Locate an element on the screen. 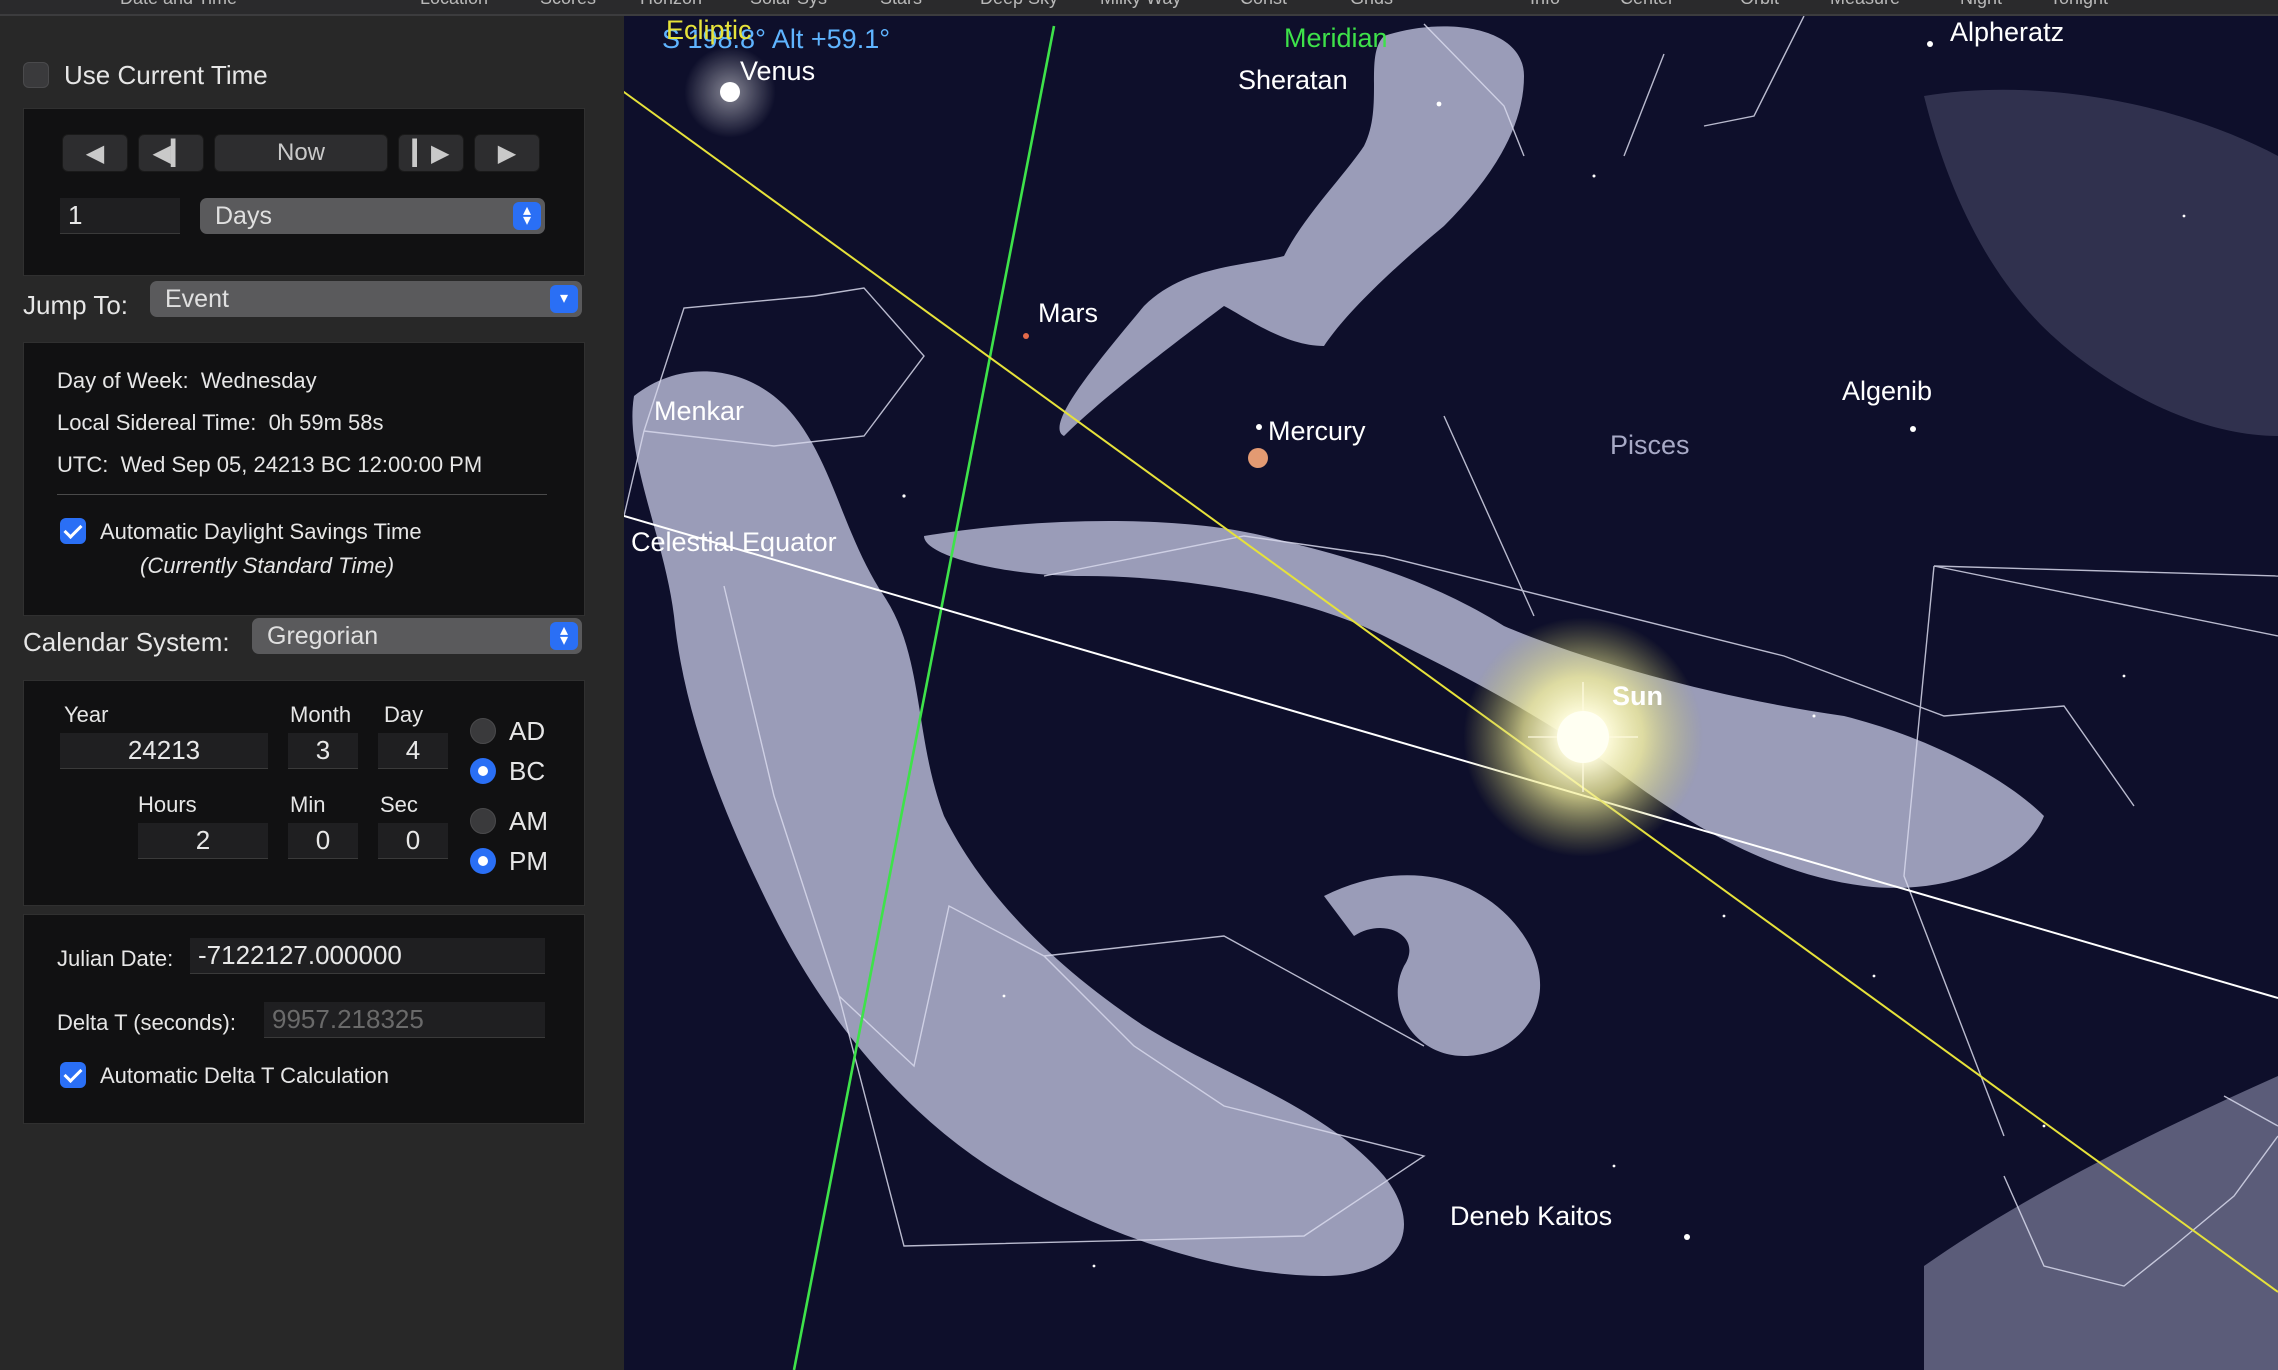 Image resolution: width=2278 pixels, height=1370 pixels. alpheratz-label: Alpheratz is located at coordinates (2007, 32).